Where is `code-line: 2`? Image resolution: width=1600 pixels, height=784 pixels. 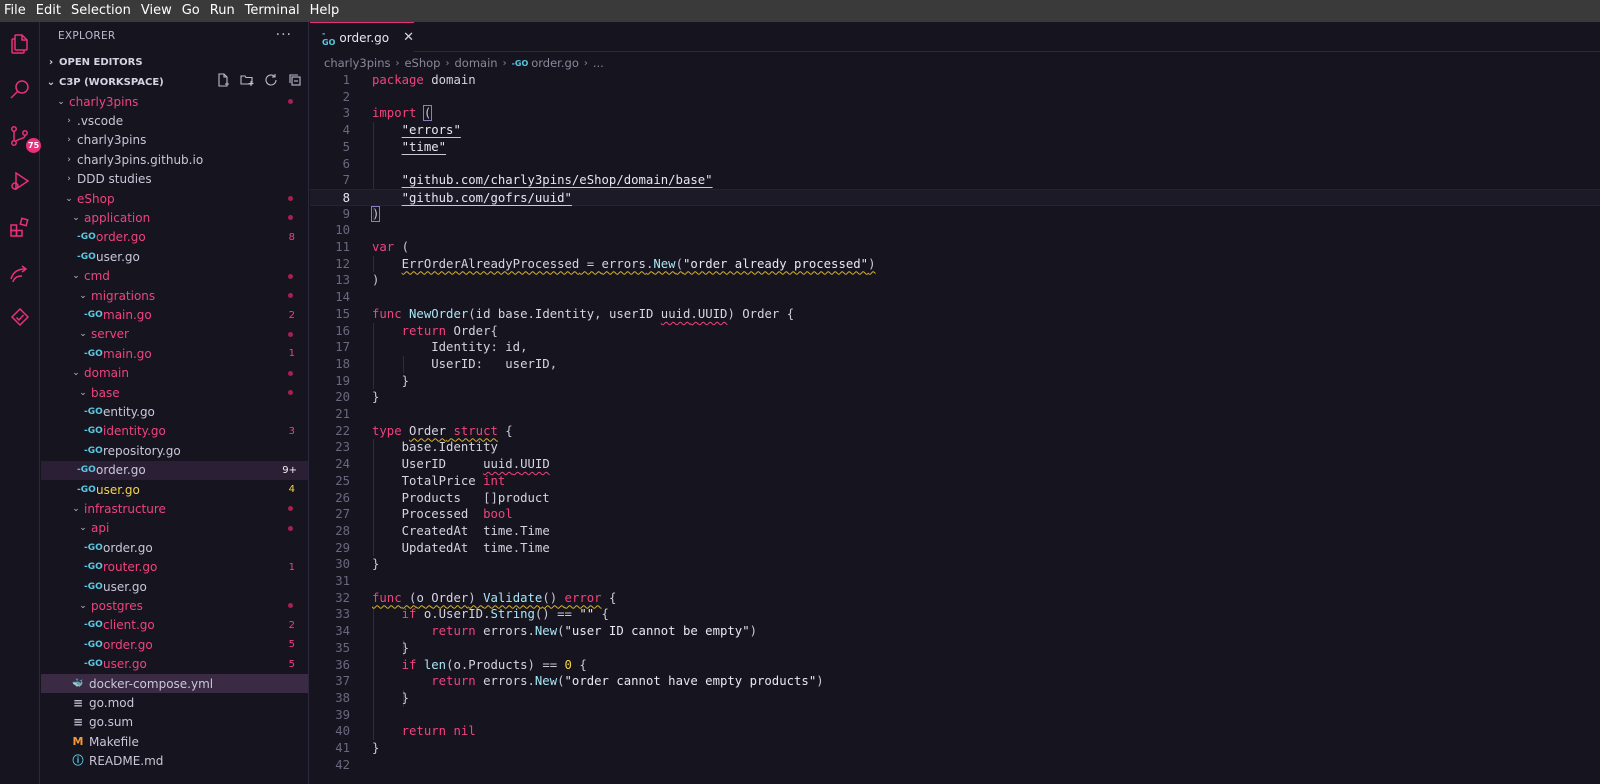 code-line: 2 is located at coordinates (955, 97).